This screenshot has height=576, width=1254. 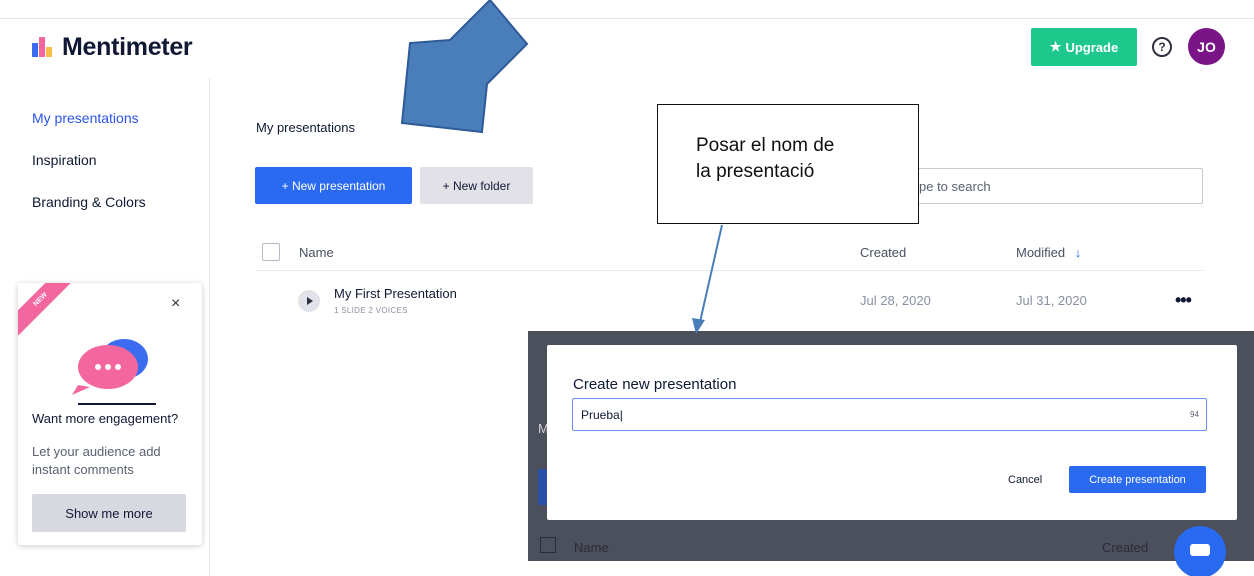 I want to click on promo-title: Want more engagement?, so click(x=105, y=418).